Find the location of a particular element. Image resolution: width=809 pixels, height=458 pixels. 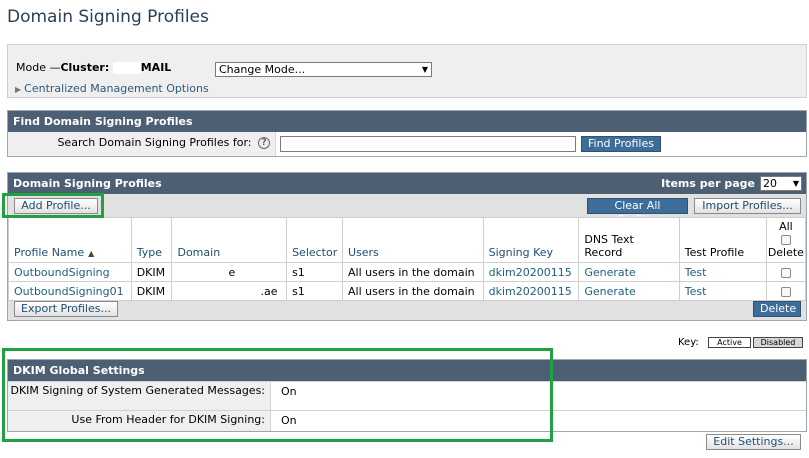

profile-name-link: OutboundSigning01 is located at coordinates (70, 291).